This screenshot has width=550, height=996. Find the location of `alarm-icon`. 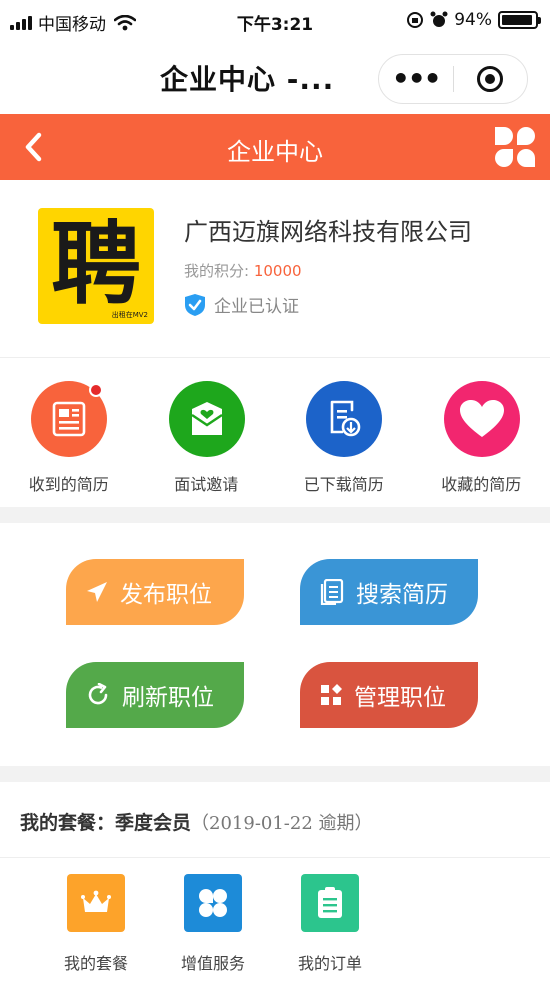

alarm-icon is located at coordinates (439, 19).